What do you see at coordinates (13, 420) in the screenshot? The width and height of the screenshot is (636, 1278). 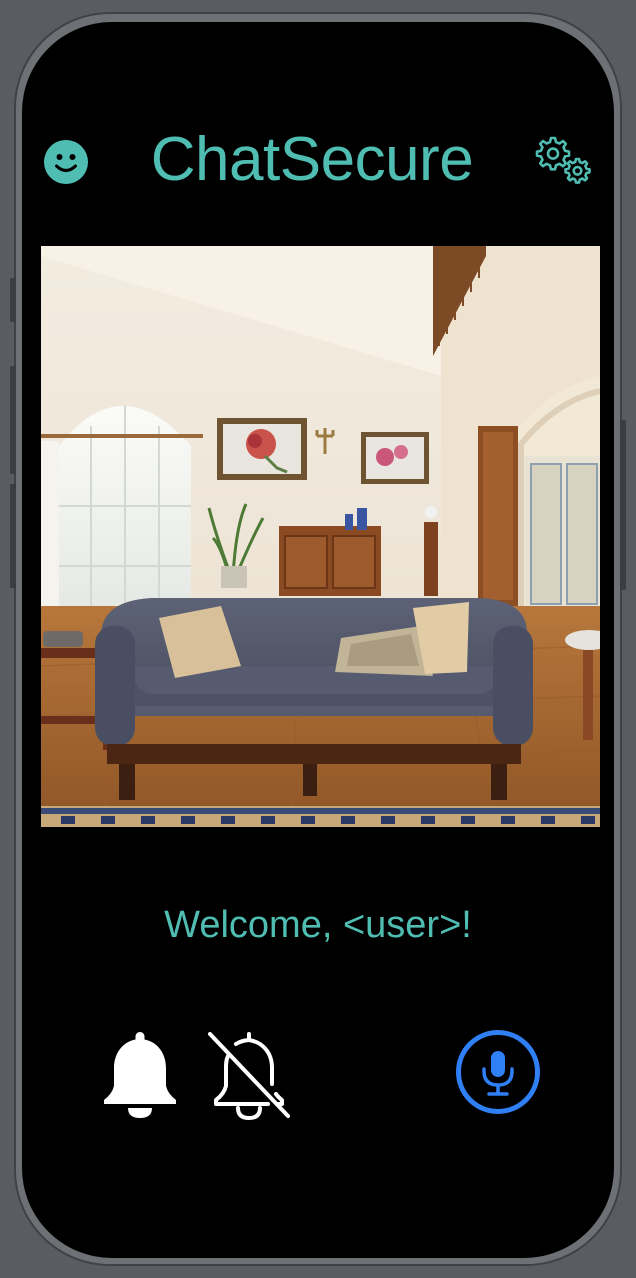 I see `volume-up-button` at bounding box center [13, 420].